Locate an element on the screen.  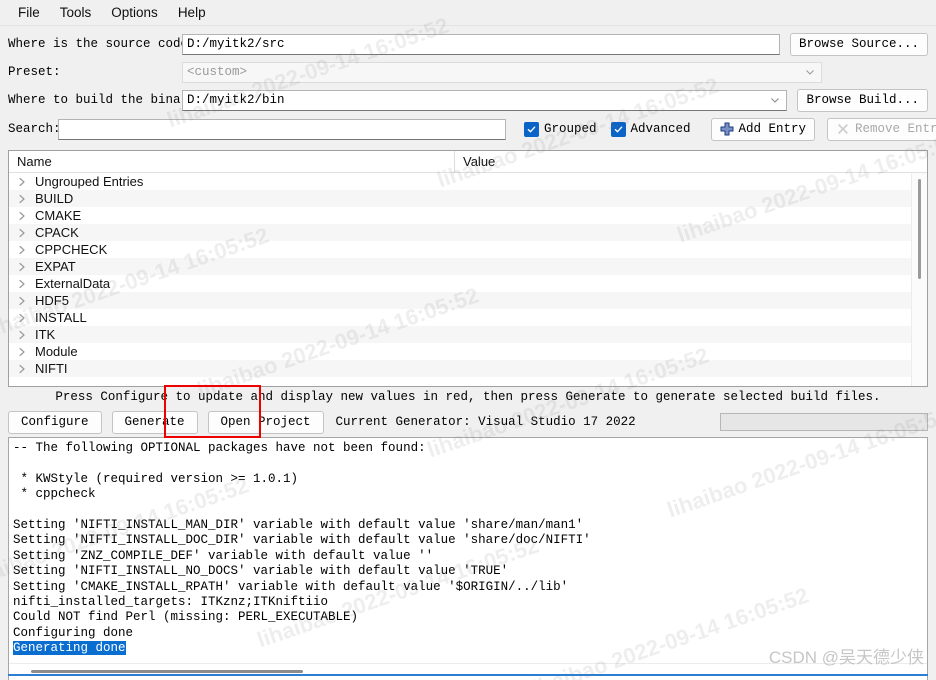
table-row: BUILD is located at coordinates (468, 198).